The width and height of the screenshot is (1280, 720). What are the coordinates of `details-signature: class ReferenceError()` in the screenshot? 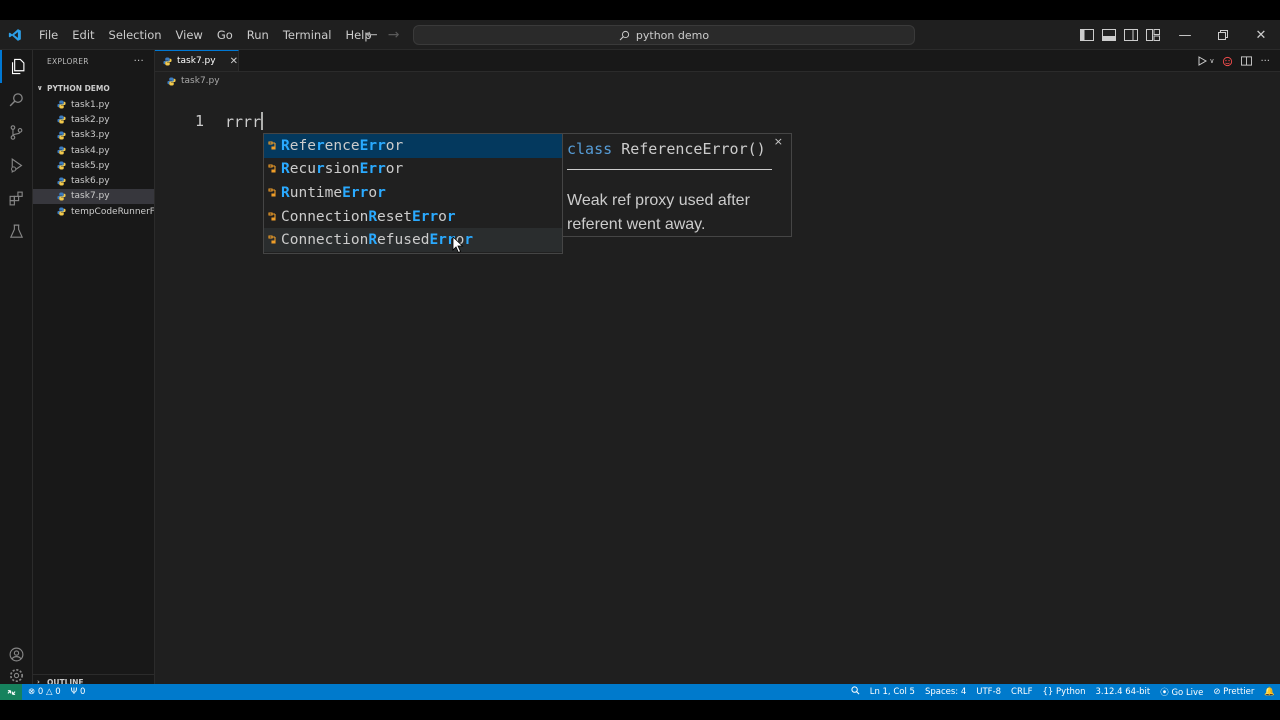 It's located at (666, 149).